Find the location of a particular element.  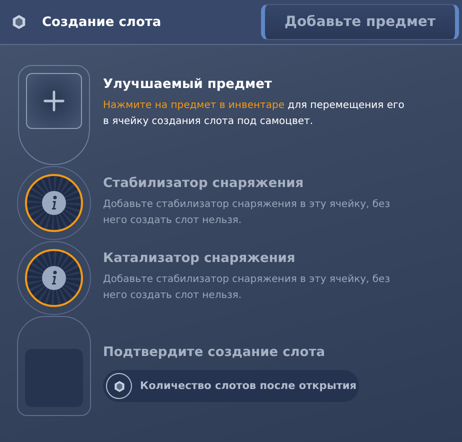

step-title: Стабилизатор снаряжения is located at coordinates (204, 183).